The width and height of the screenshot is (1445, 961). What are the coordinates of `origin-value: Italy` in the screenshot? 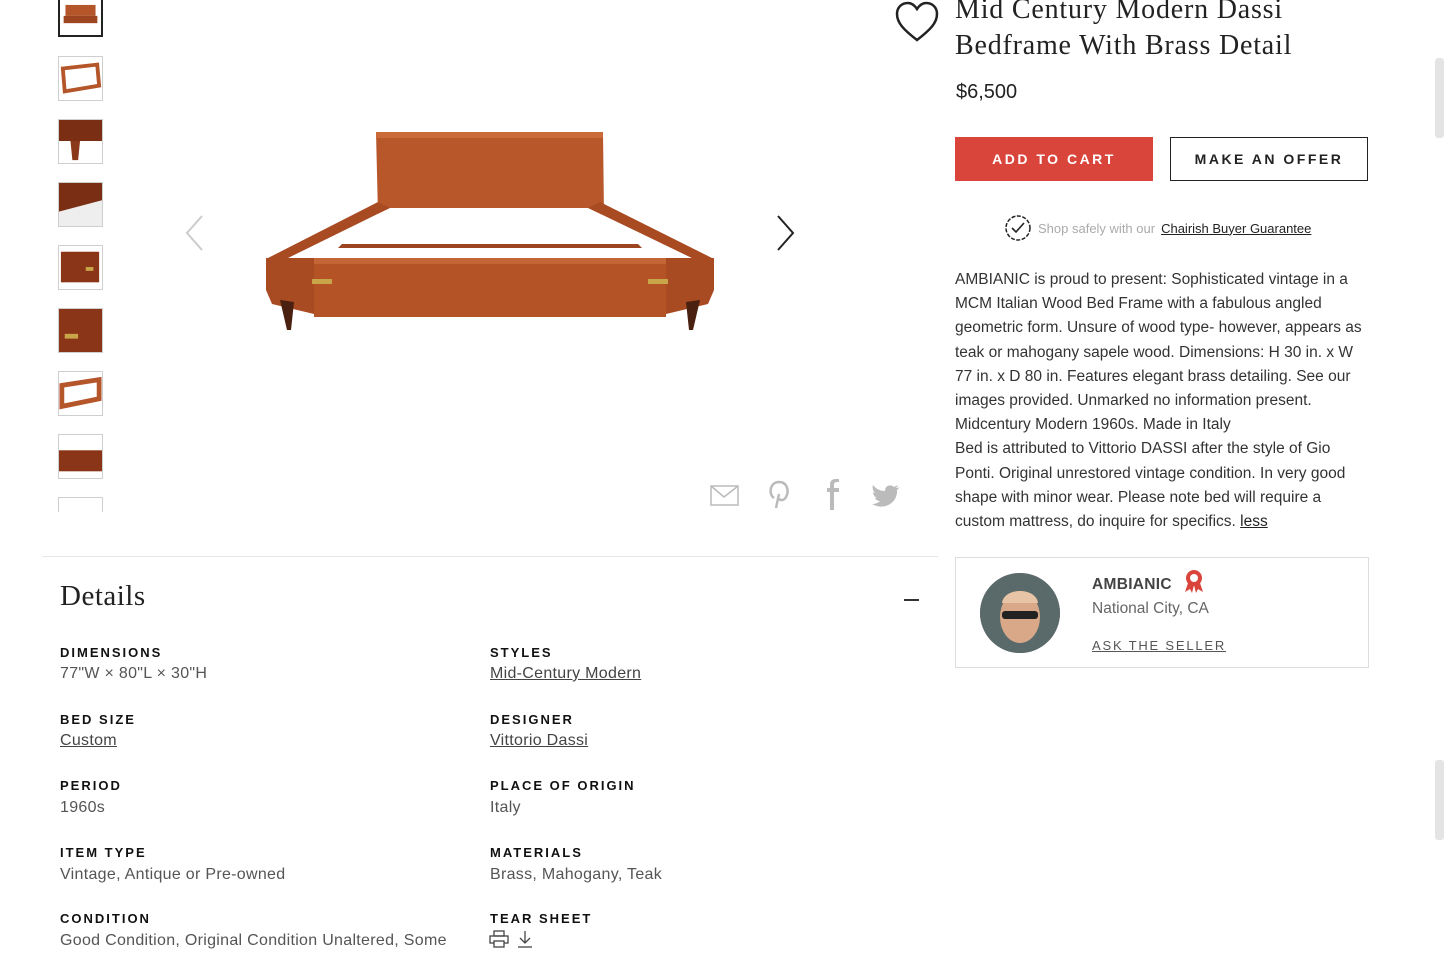 It's located at (505, 807).